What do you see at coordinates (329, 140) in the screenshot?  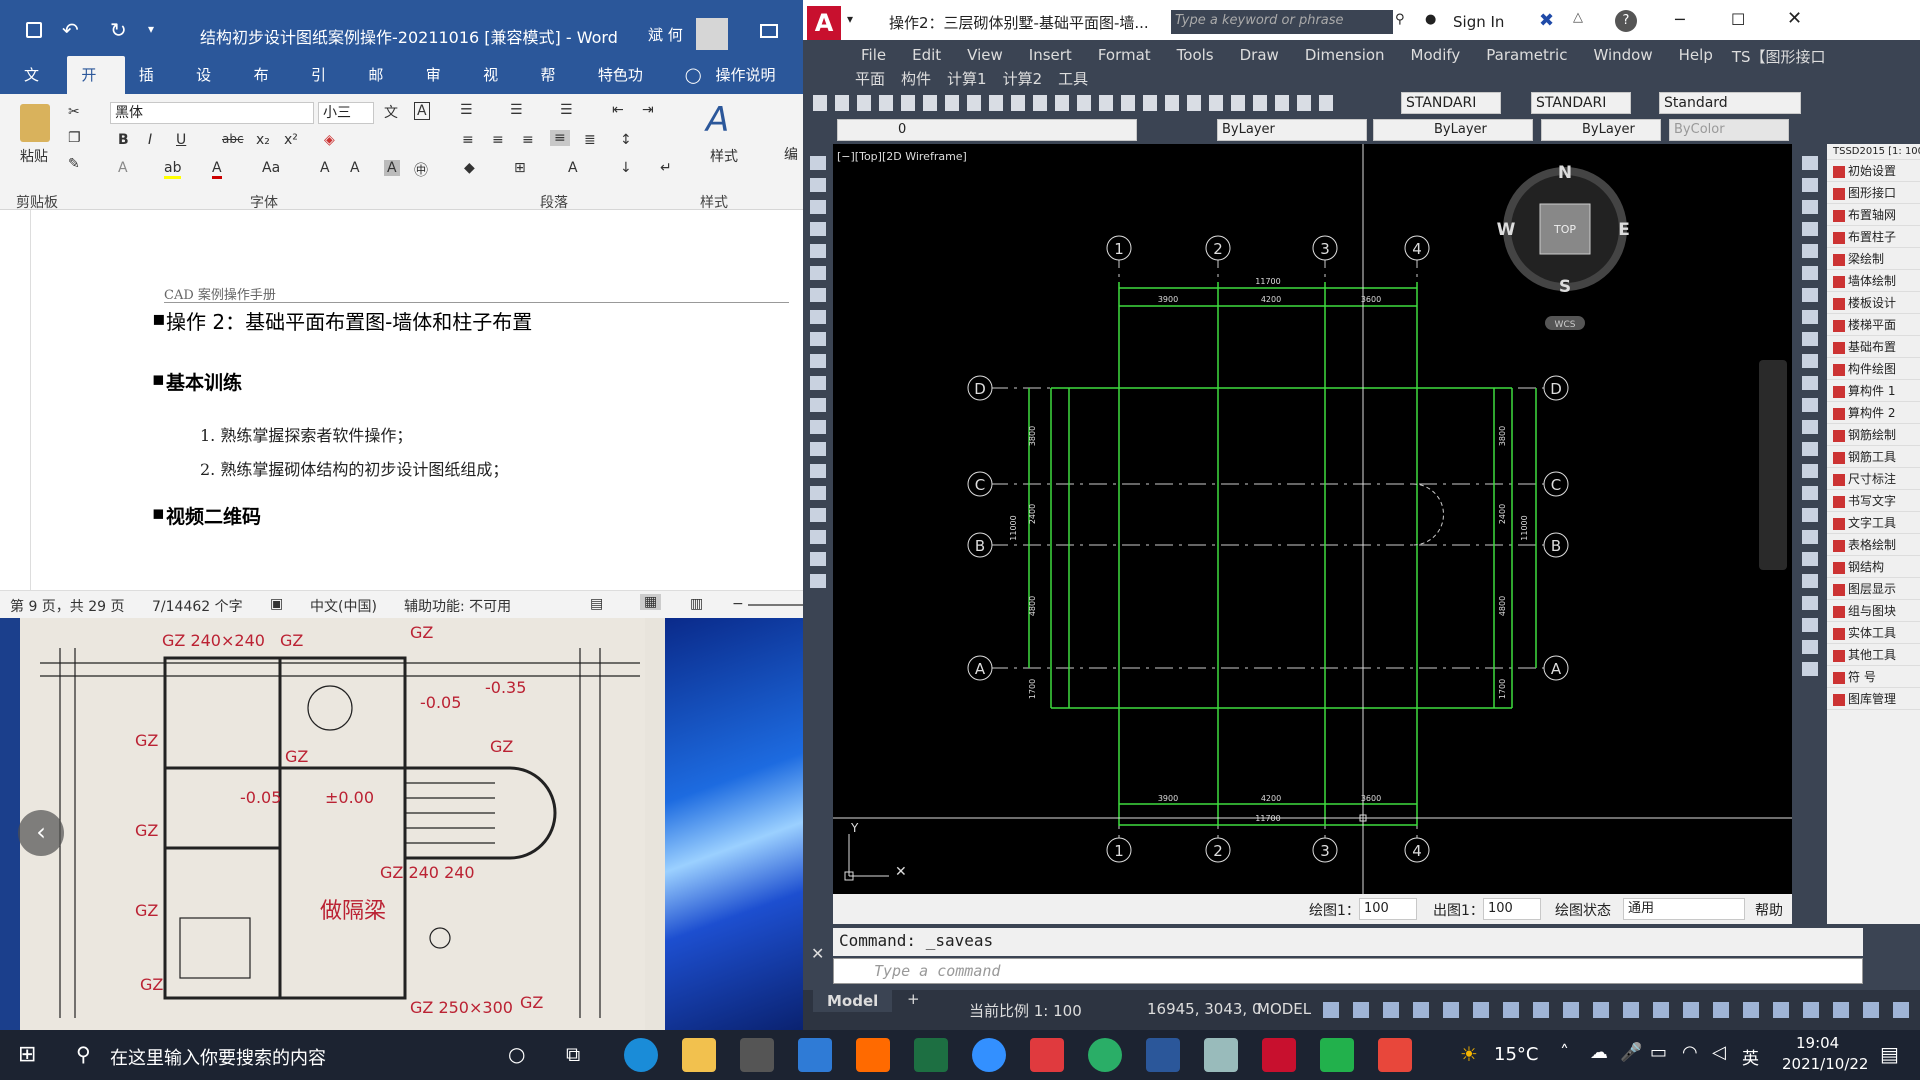 I see `clear-format-icon: ◈` at bounding box center [329, 140].